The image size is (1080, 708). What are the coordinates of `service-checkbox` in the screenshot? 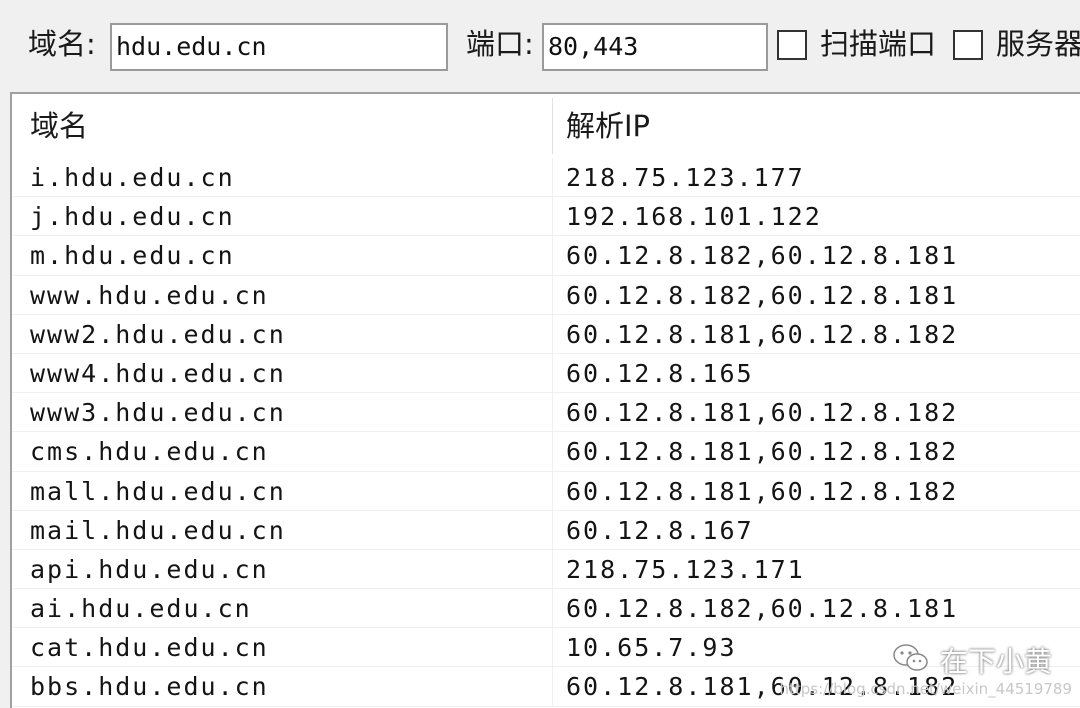 It's located at (968, 45).